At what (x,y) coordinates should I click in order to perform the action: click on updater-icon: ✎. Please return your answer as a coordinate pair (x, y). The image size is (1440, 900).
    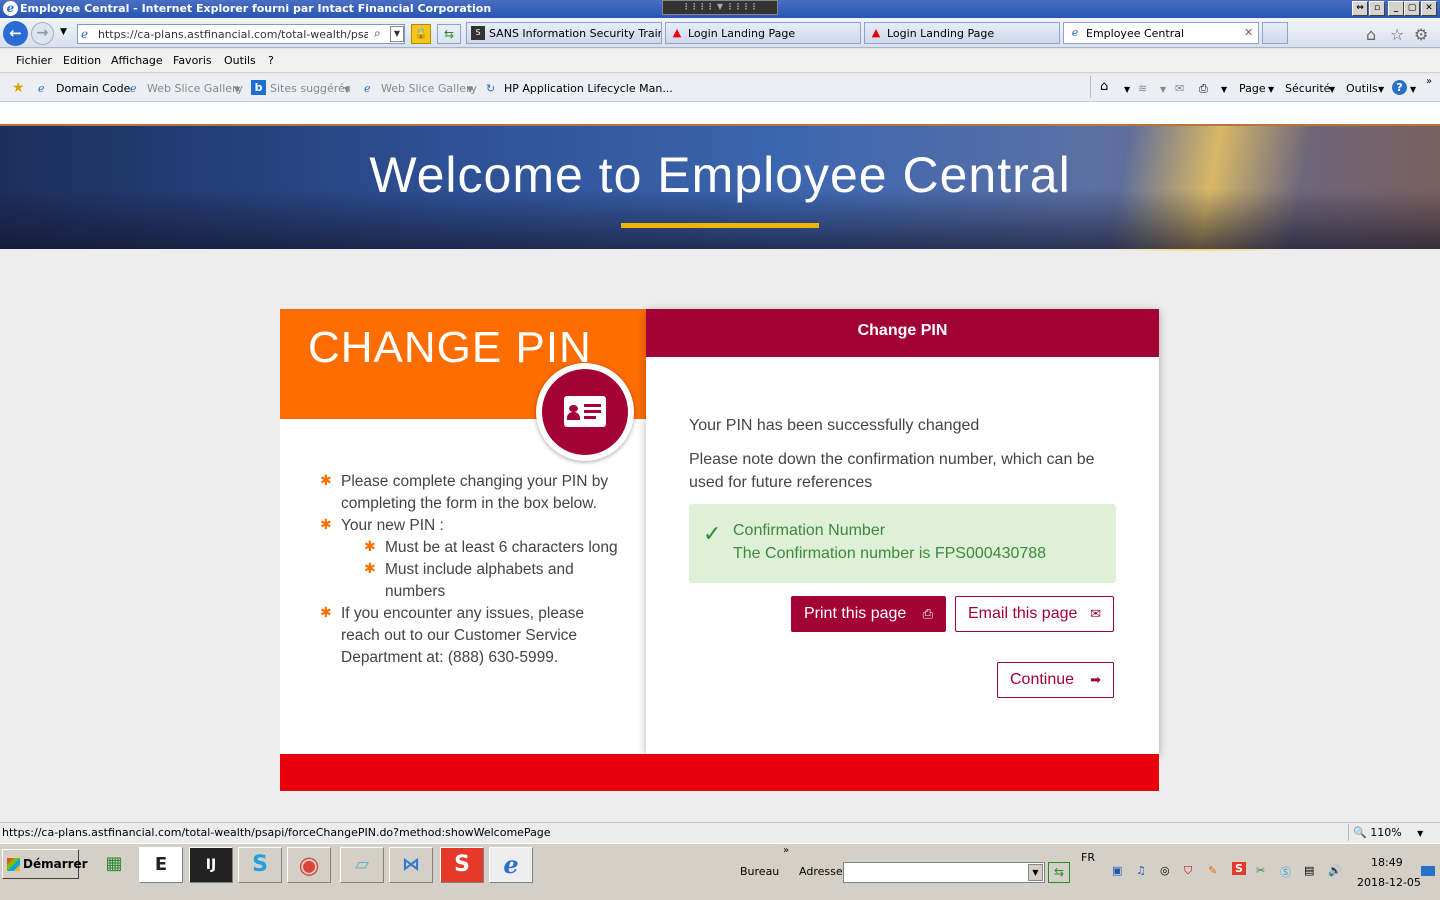
    Looking at the image, I should click on (1212, 870).